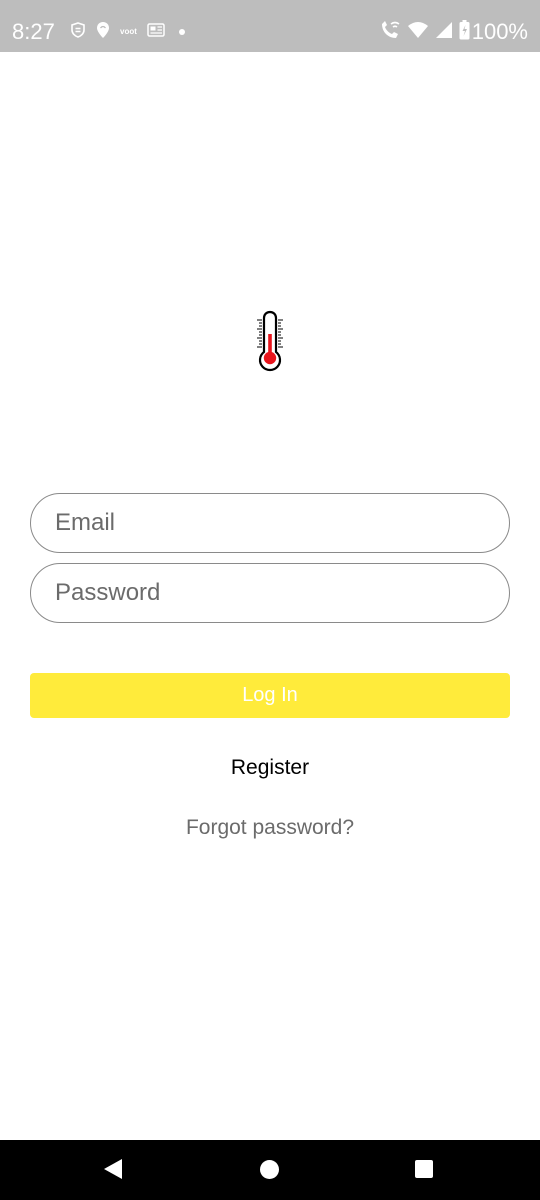 The image size is (540, 1200). I want to click on forgot-password-link: Forgot password?, so click(270, 828).